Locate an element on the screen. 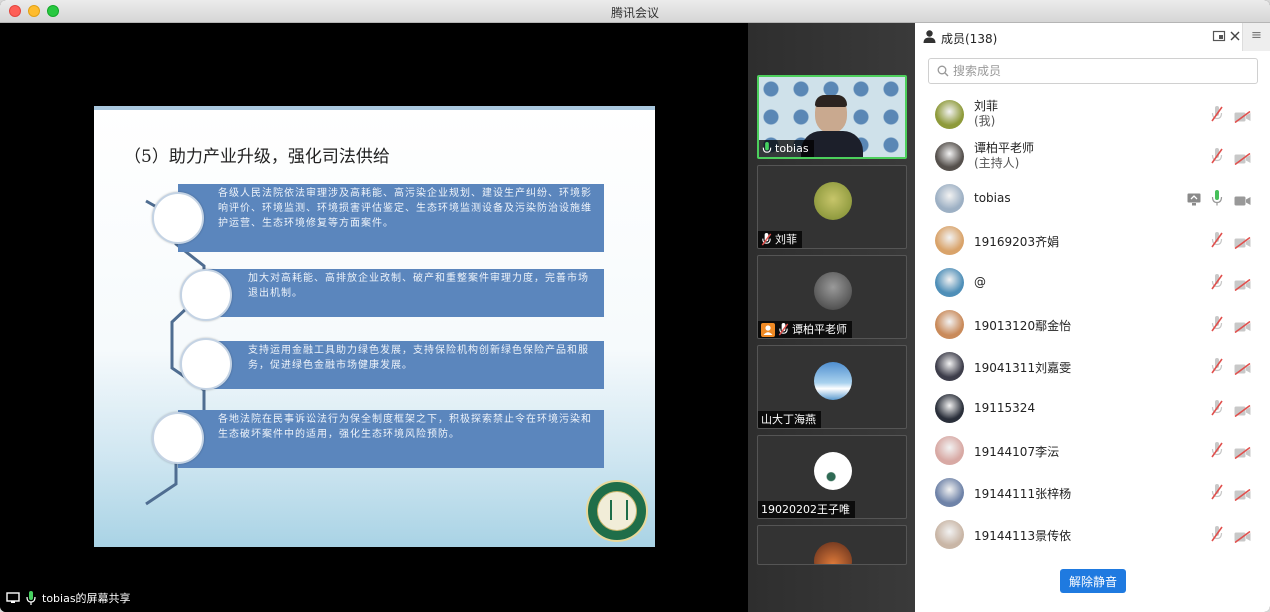 The image size is (1270, 612). video-tile-label: 19020202王子唯 is located at coordinates (806, 509).